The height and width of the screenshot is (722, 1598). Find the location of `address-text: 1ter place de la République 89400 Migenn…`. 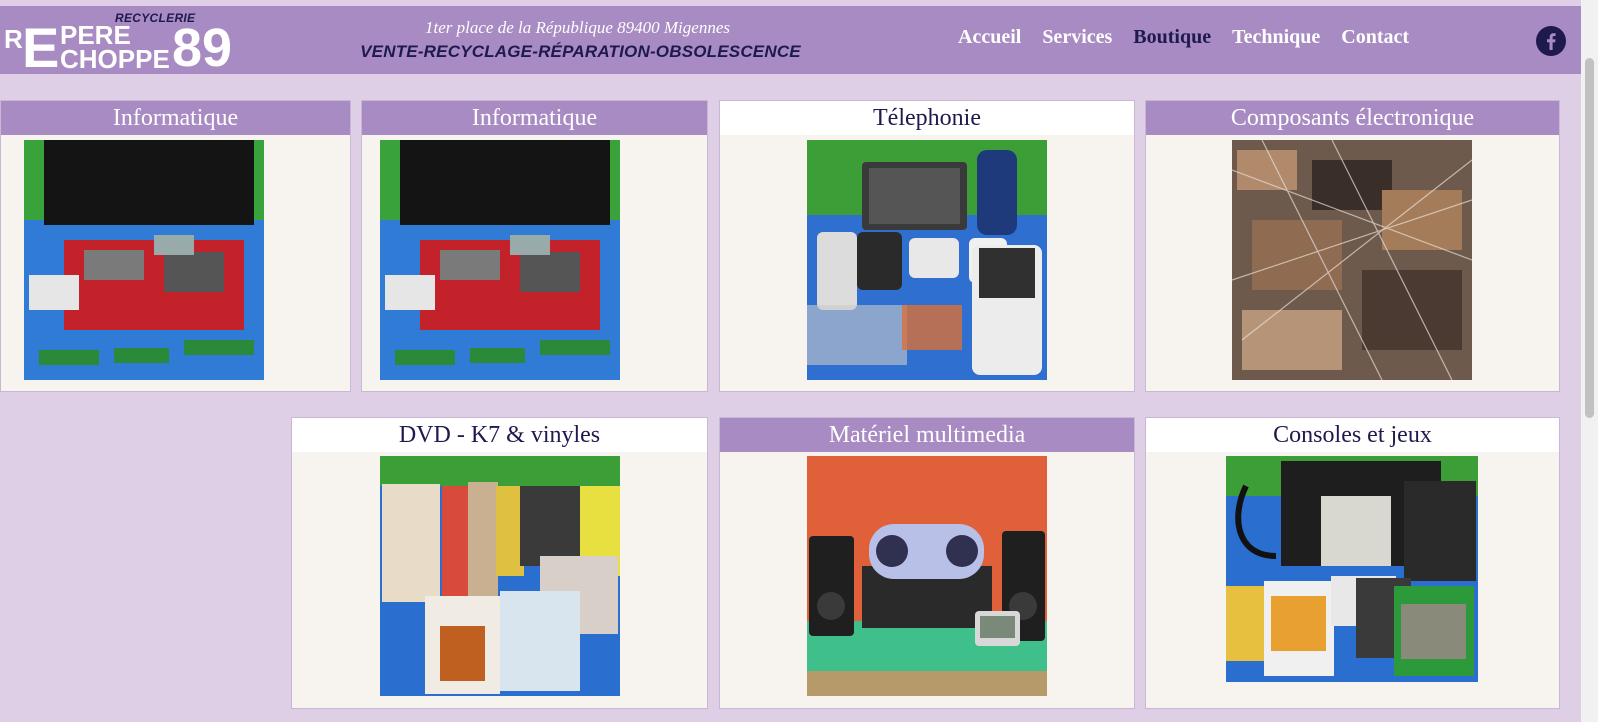

address-text: 1ter place de la République 89400 Migenn… is located at coordinates (577, 27).